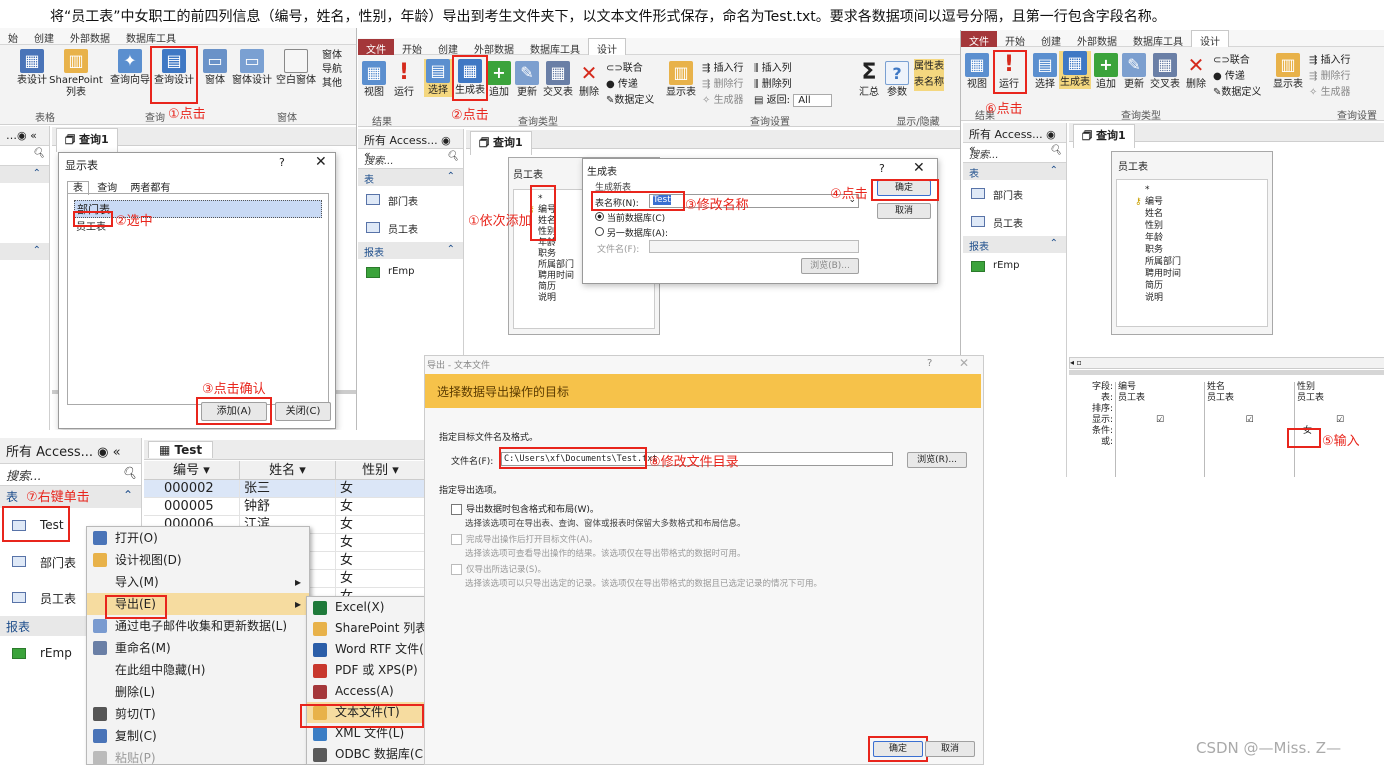 The image size is (1384, 765). I want to click on search-bar: 🔍︎, so click(24, 156).